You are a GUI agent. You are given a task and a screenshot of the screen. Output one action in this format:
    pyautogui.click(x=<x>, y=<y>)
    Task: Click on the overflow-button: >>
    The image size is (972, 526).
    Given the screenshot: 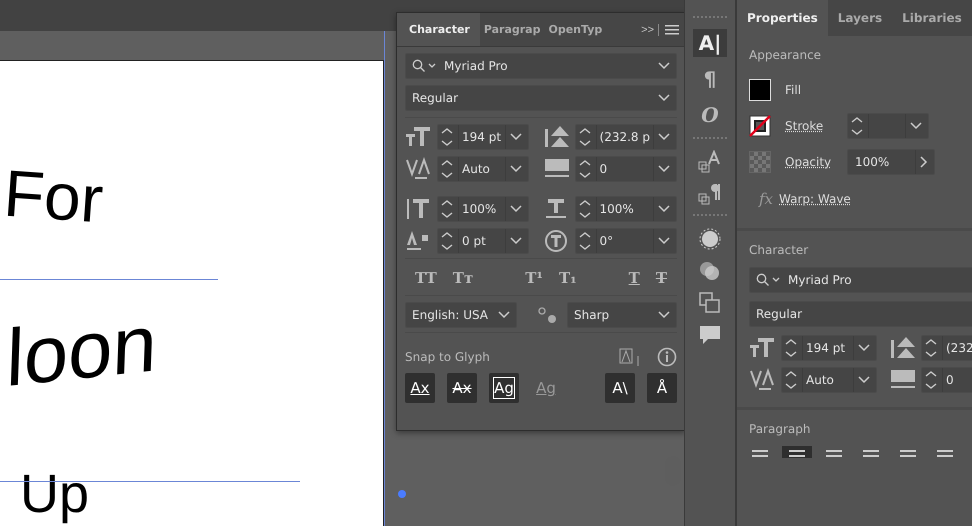 What is the action you would take?
    pyautogui.click(x=648, y=30)
    